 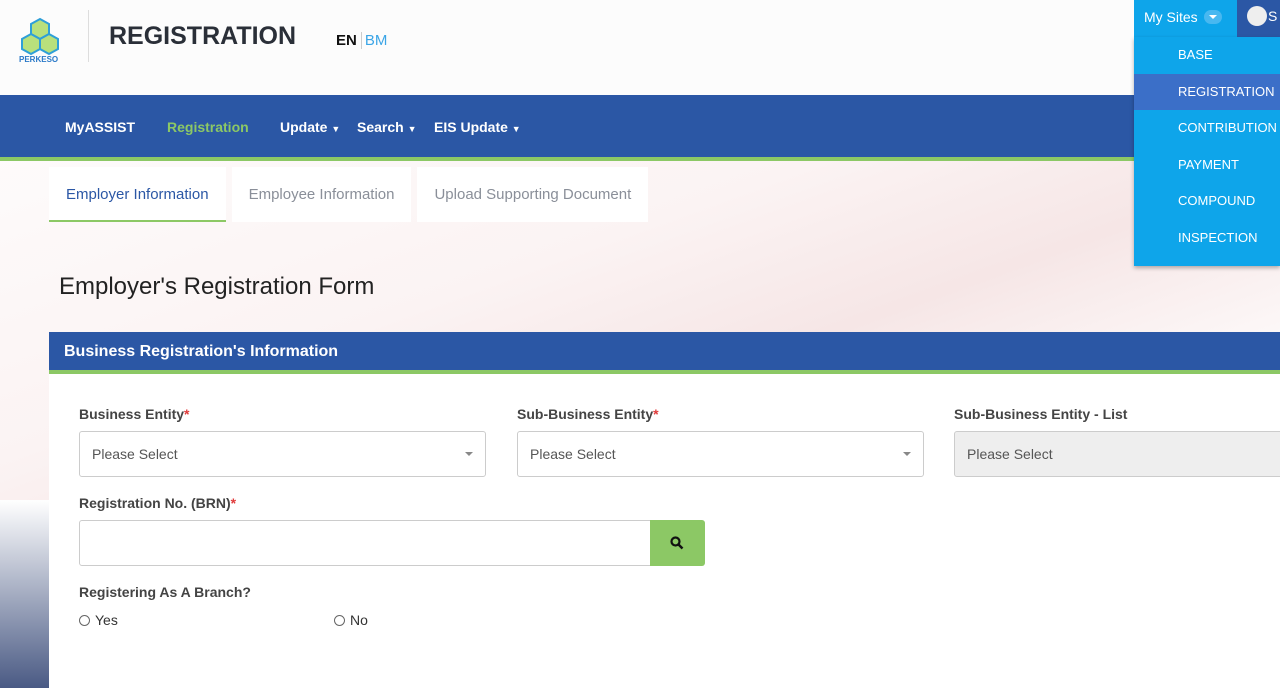 What do you see at coordinates (88, 36) in the screenshot?
I see `divider` at bounding box center [88, 36].